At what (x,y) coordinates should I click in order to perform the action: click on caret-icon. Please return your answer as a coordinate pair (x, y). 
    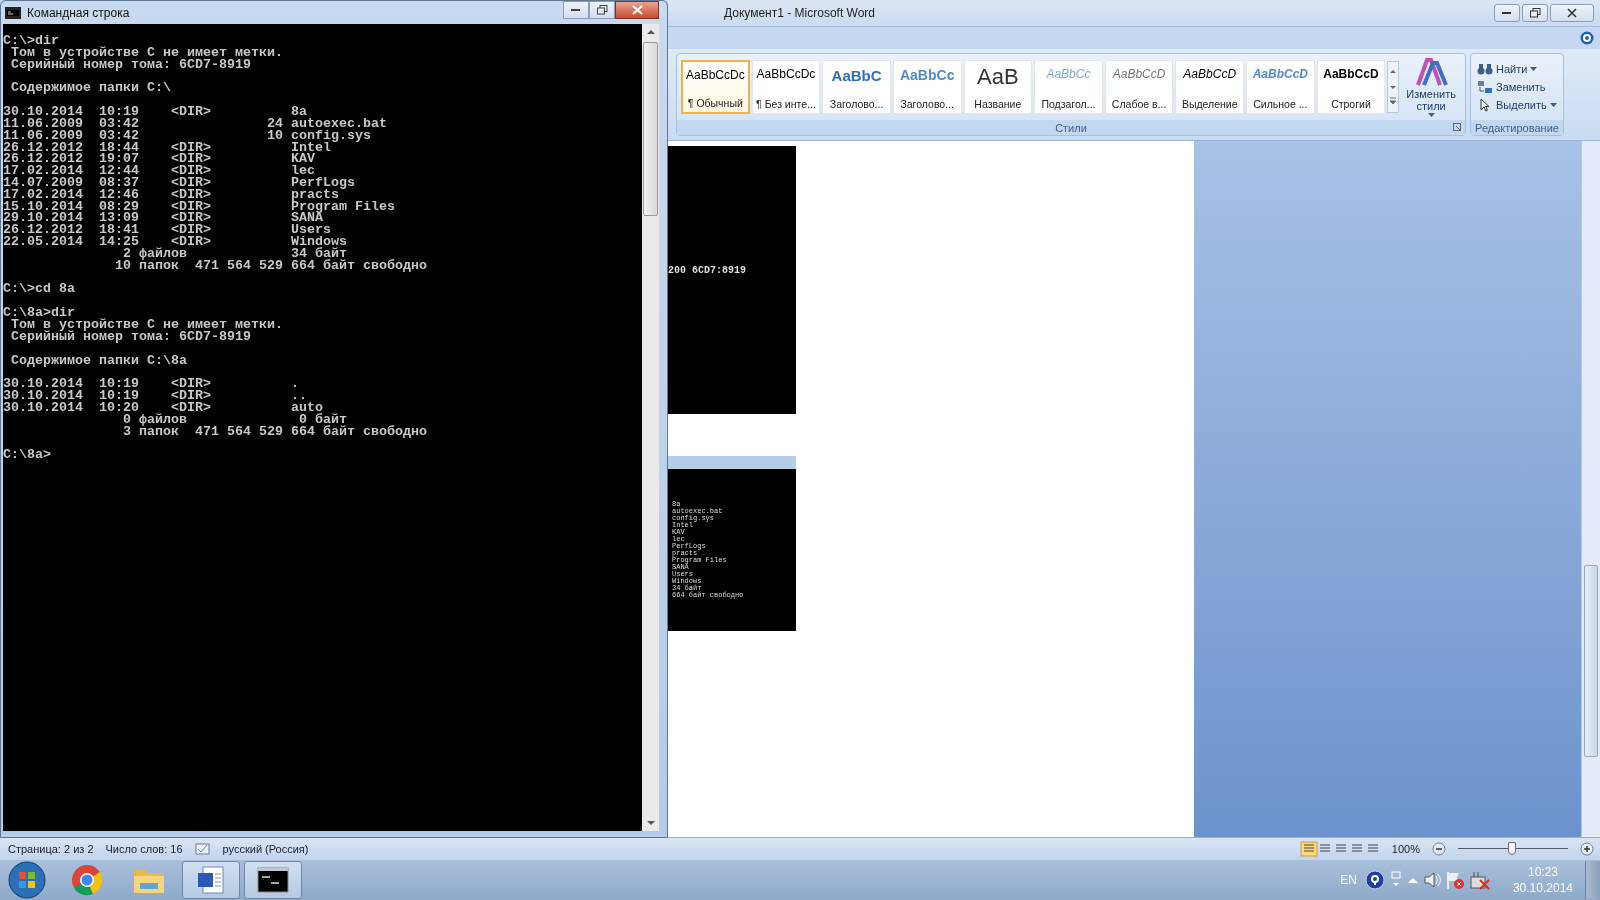
    Looking at the image, I should click on (1431, 115).